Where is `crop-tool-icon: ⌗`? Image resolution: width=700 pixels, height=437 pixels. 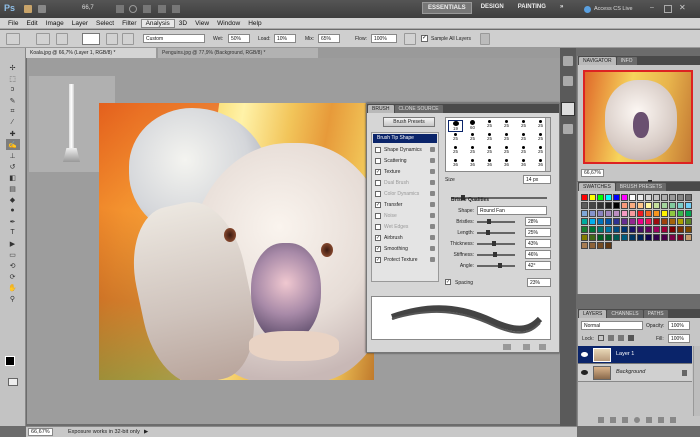
crop-tool-icon: ⌗ is located at coordinates (13, 111).